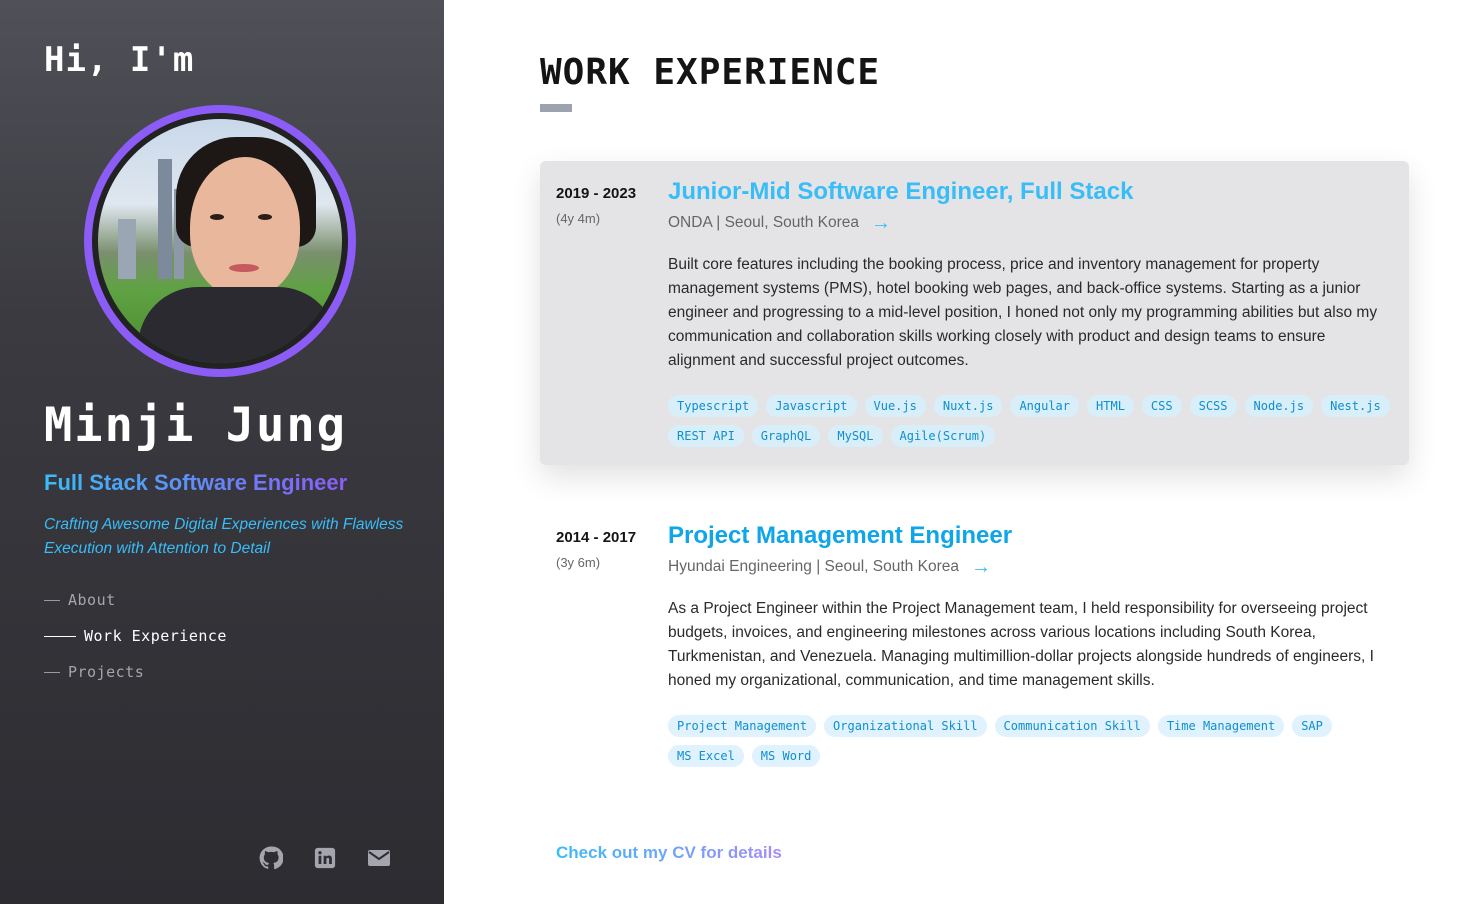 This screenshot has width=1482, height=904. Describe the element at coordinates (596, 537) in the screenshot. I see `job-period: 2014 - 2017` at that location.